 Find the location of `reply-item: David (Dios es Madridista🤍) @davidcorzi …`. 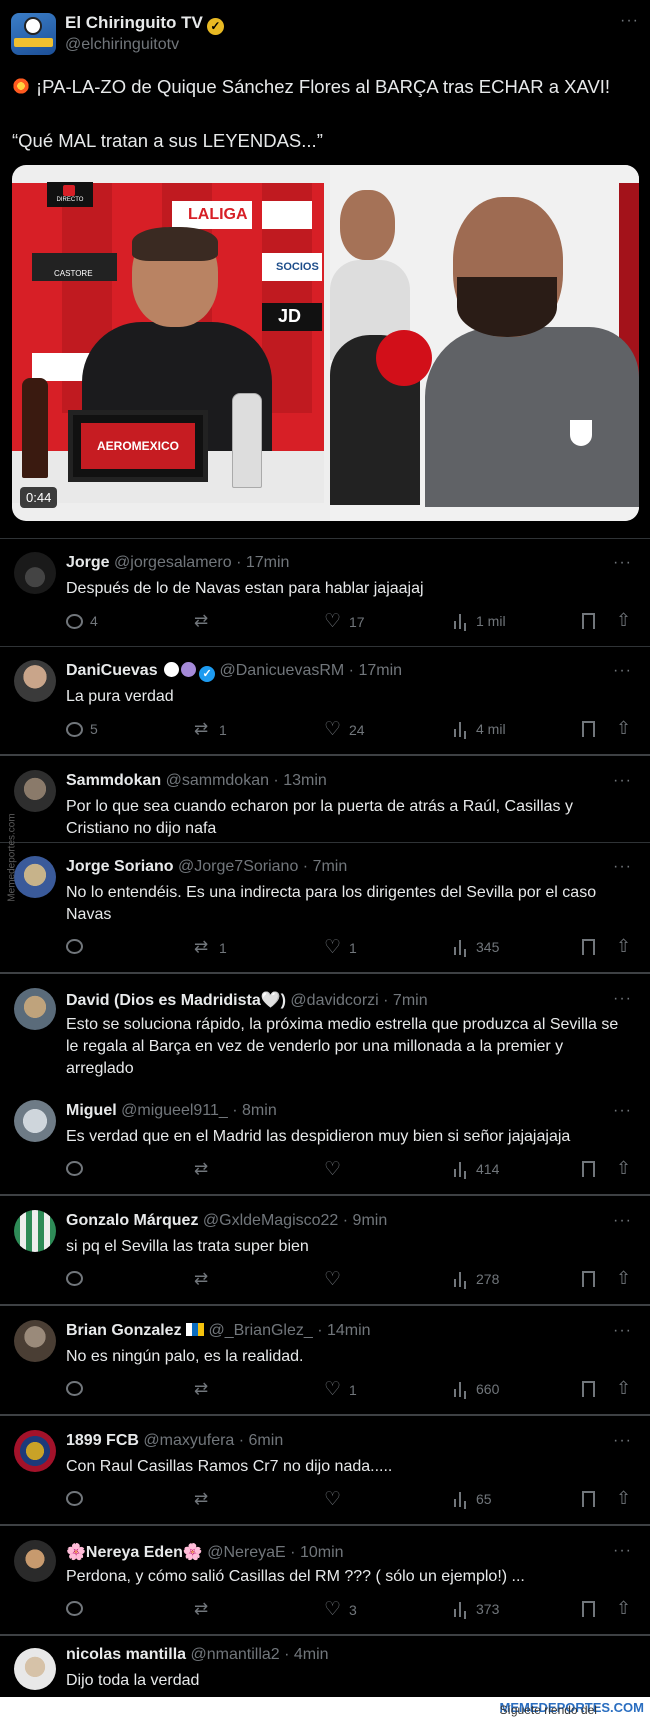

reply-item: David (Dios es Madridista🤍) @davidcorzi … is located at coordinates (325, 1030).